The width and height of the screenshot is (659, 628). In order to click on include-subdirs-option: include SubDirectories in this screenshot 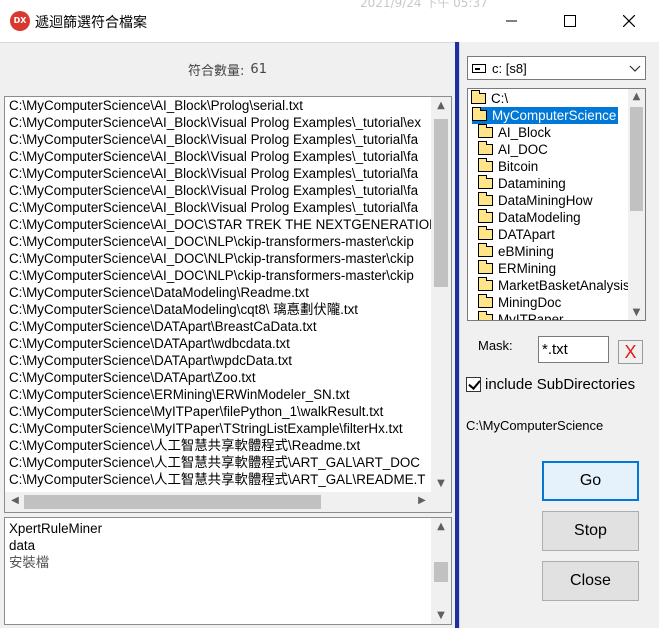, I will do `click(550, 384)`.